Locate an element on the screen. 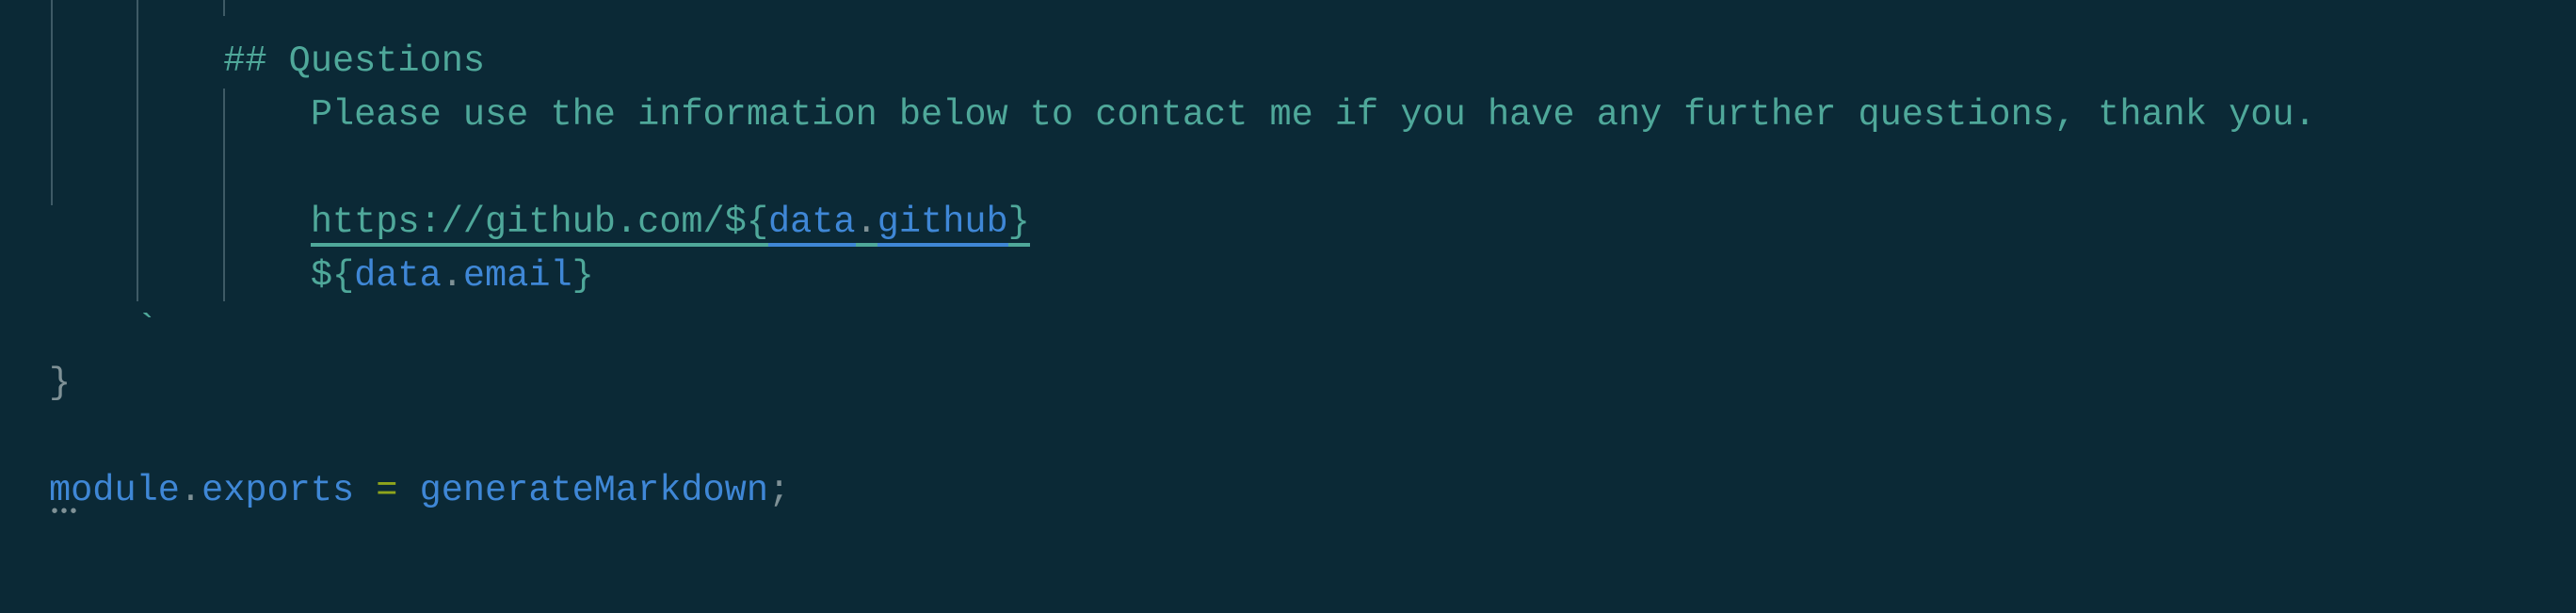 The width and height of the screenshot is (2576, 613). code-line-heading: ## Questions is located at coordinates (1312, 62).